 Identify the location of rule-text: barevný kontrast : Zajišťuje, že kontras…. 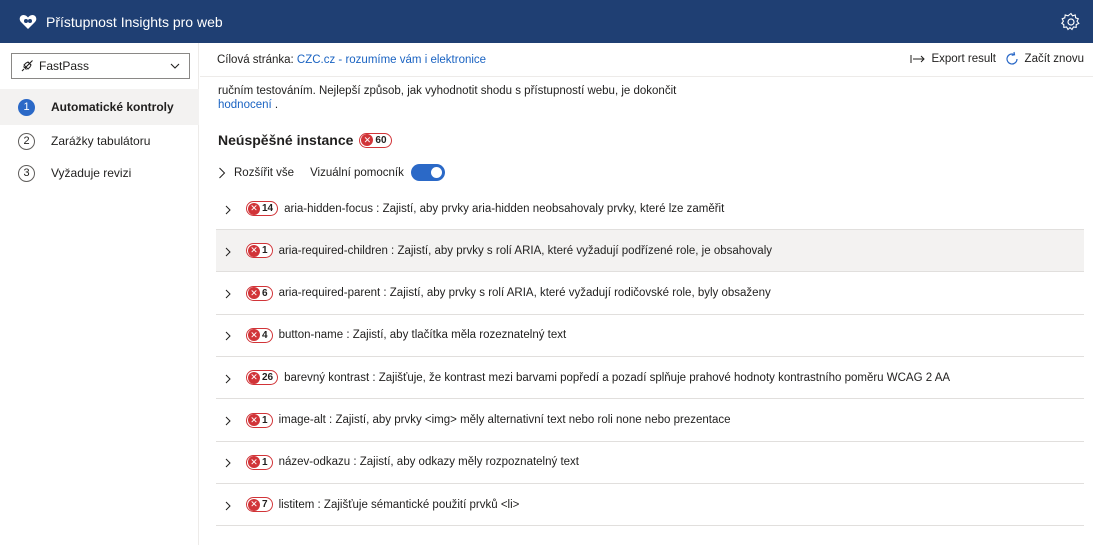
(617, 377).